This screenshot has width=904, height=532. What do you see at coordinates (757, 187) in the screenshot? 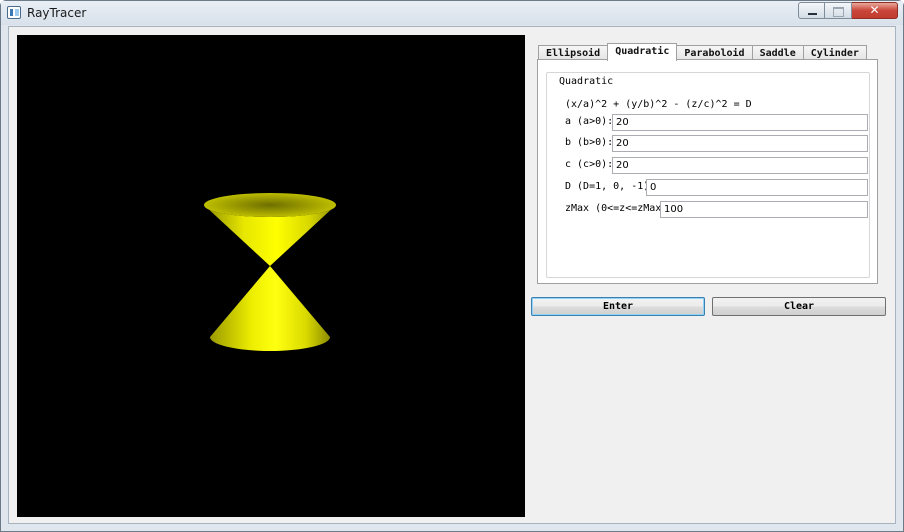
I see `d-input: 0` at bounding box center [757, 187].